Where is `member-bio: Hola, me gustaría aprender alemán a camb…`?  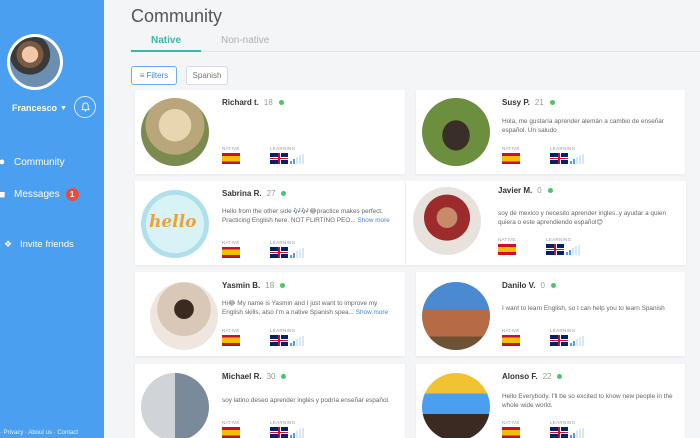 member-bio: Hola, me gustaría aprender alemán a camb… is located at coordinates (591, 126).